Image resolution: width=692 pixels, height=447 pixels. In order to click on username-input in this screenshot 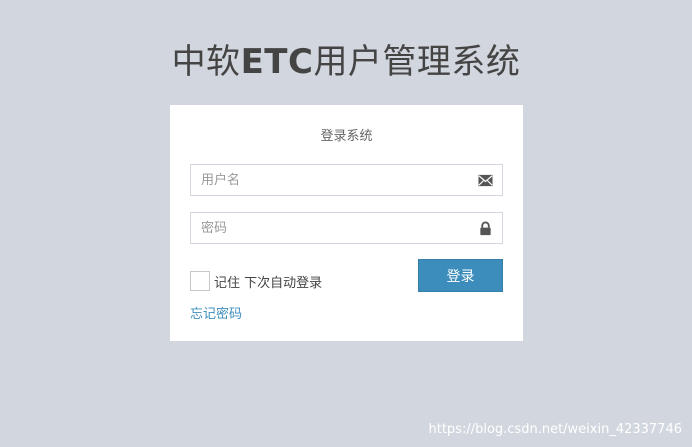, I will do `click(326, 180)`.